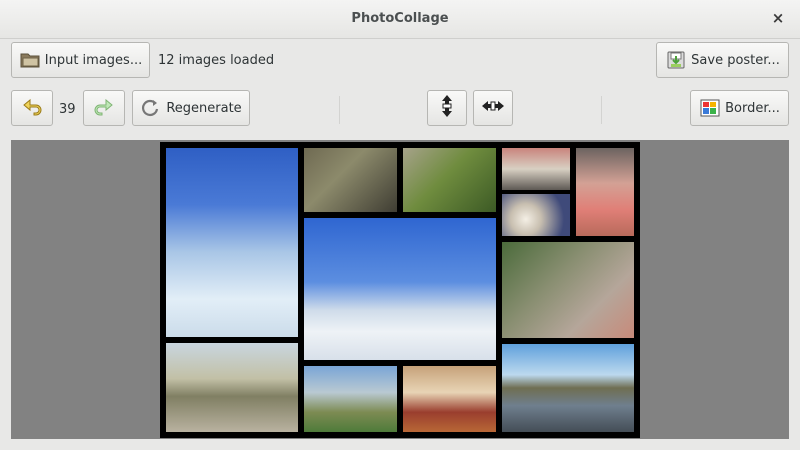 Image resolution: width=800 pixels, height=450 pixels. Describe the element at coordinates (778, 18) in the screenshot. I see `close-icon: ×` at that location.